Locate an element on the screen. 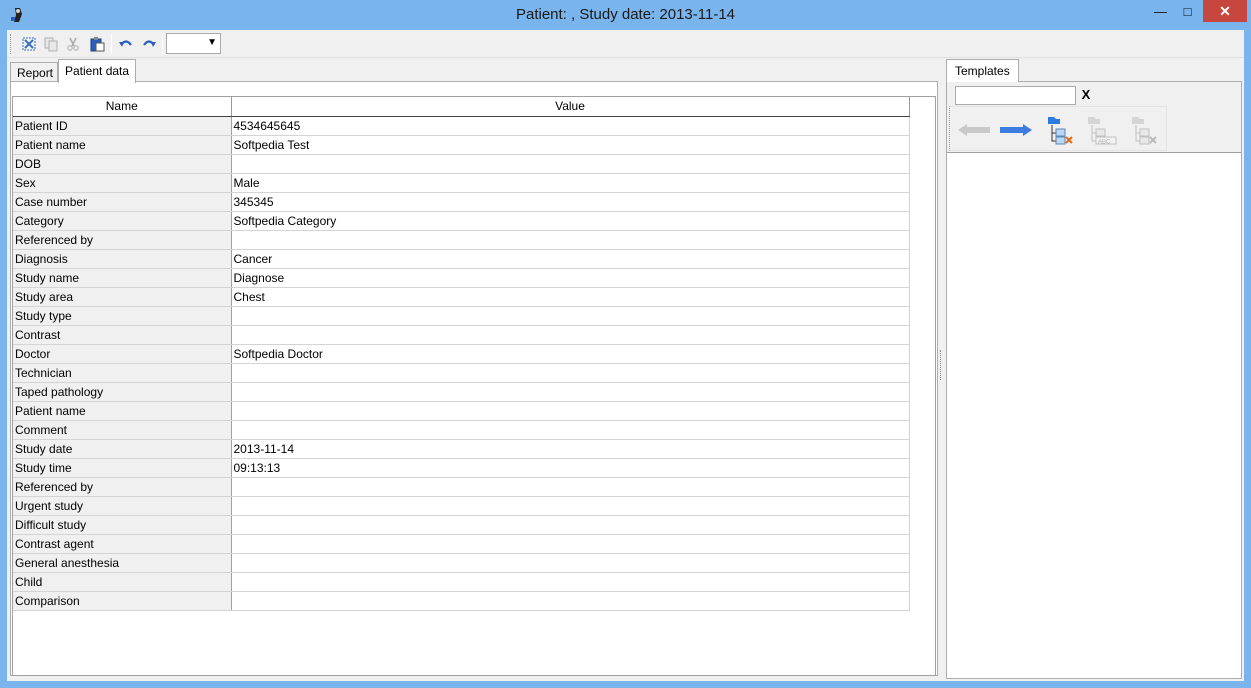 The width and height of the screenshot is (1251, 688). table-row: General anesthesia is located at coordinates (461, 563).